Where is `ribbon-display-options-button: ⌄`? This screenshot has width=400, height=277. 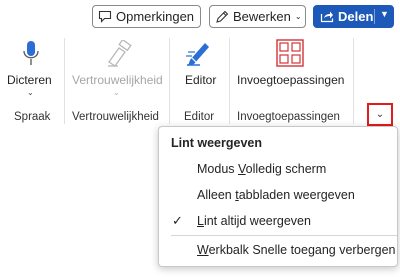
ribbon-display-options-button: ⌄ is located at coordinates (380, 114).